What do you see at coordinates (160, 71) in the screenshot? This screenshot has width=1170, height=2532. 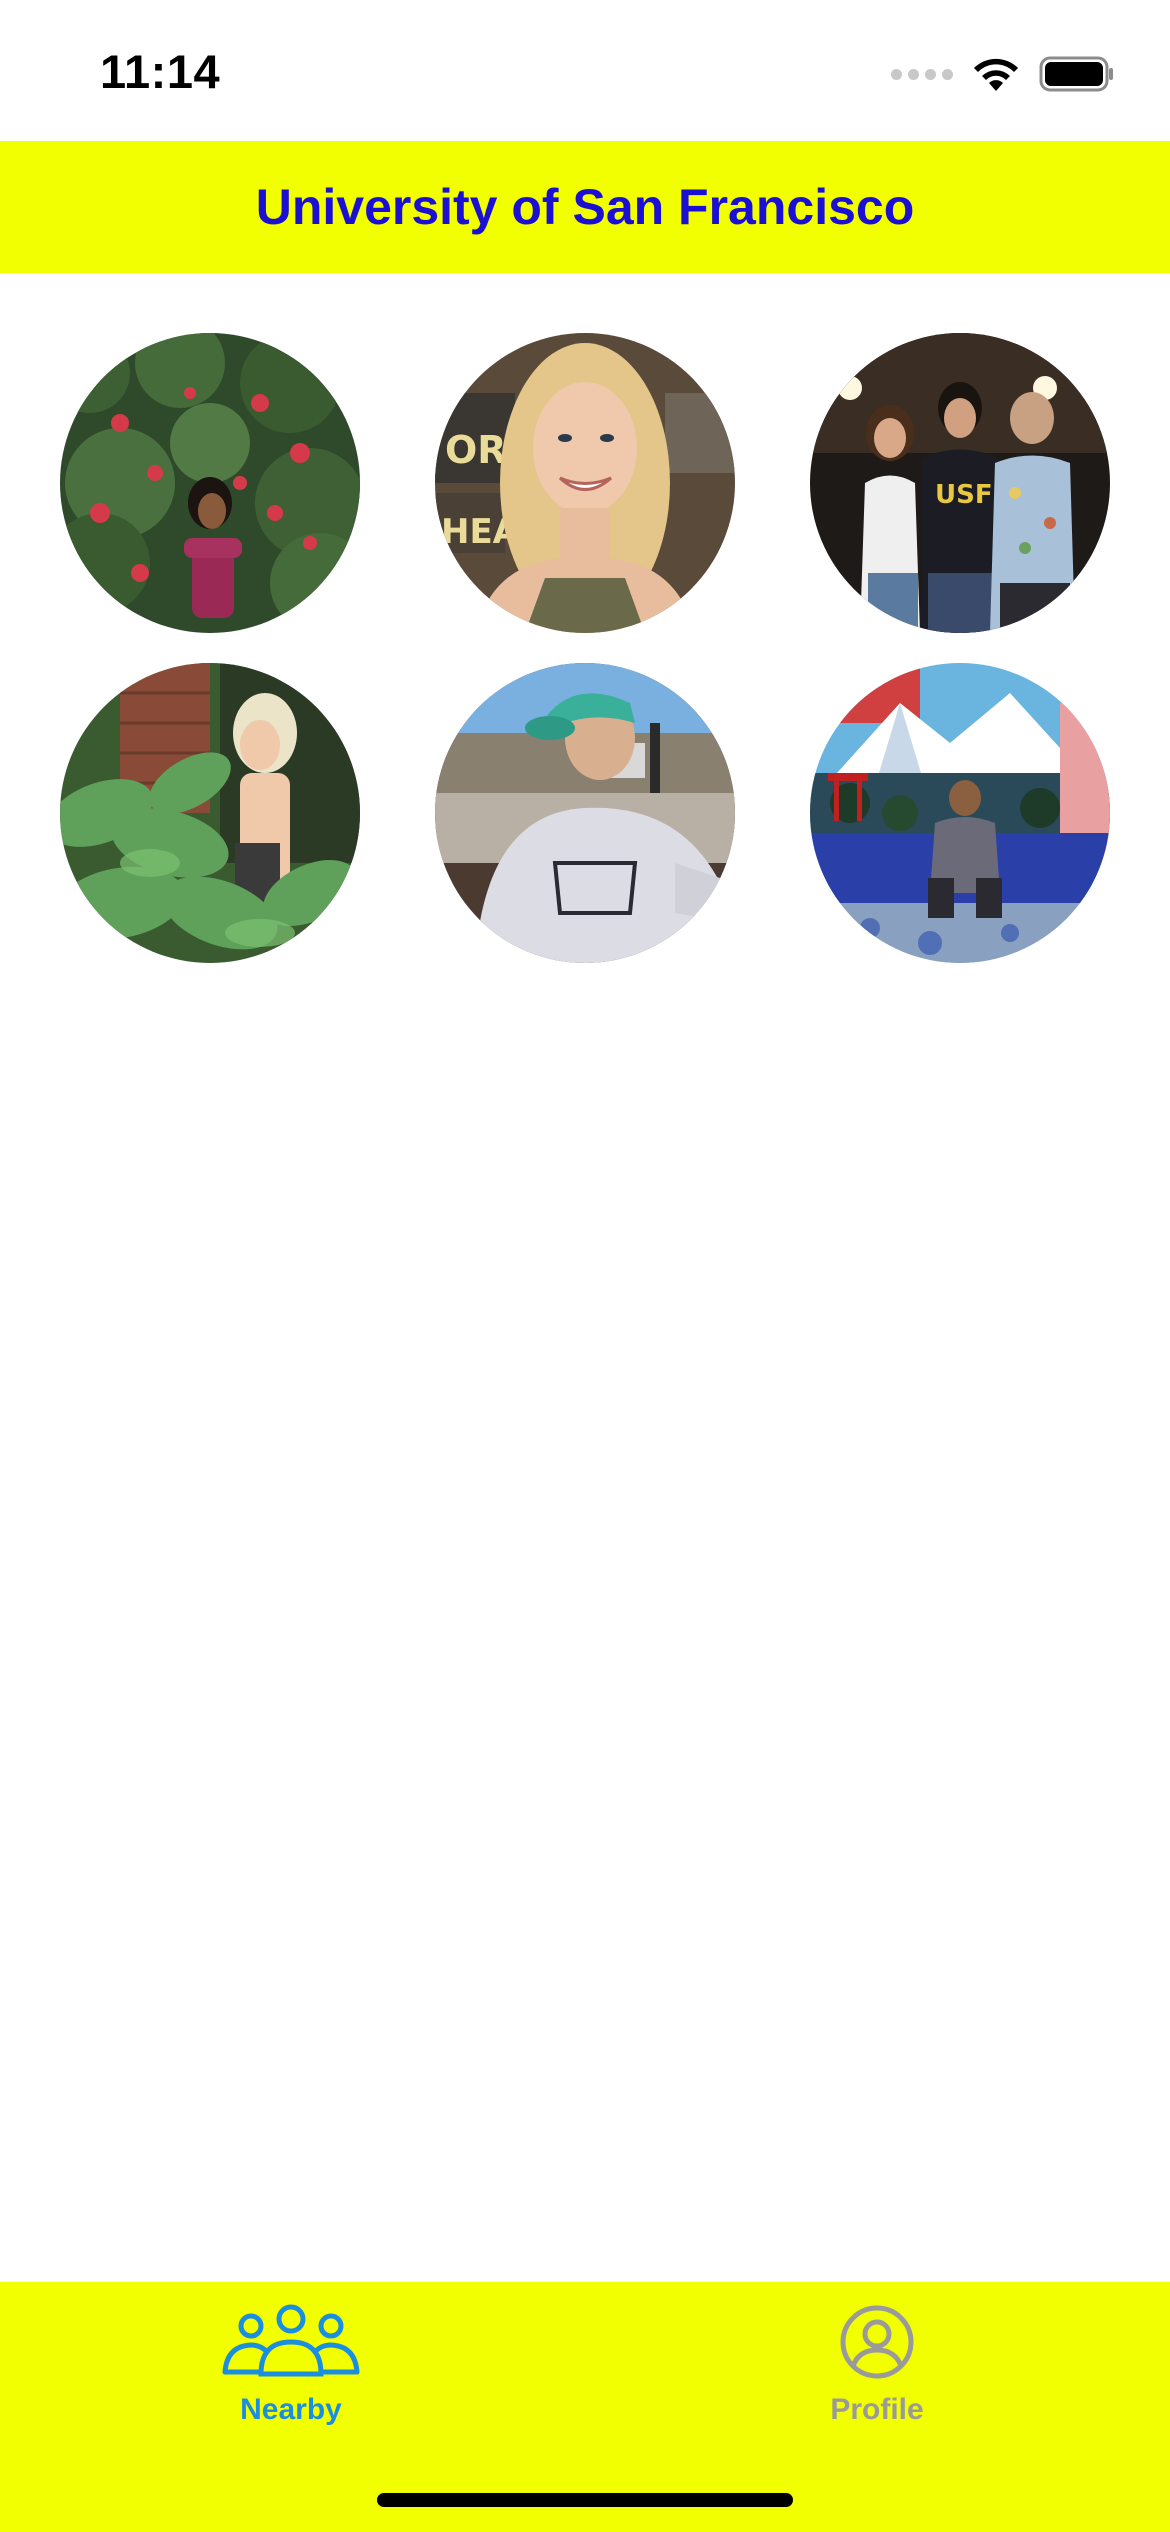 I see `status-time: 11:14` at bounding box center [160, 71].